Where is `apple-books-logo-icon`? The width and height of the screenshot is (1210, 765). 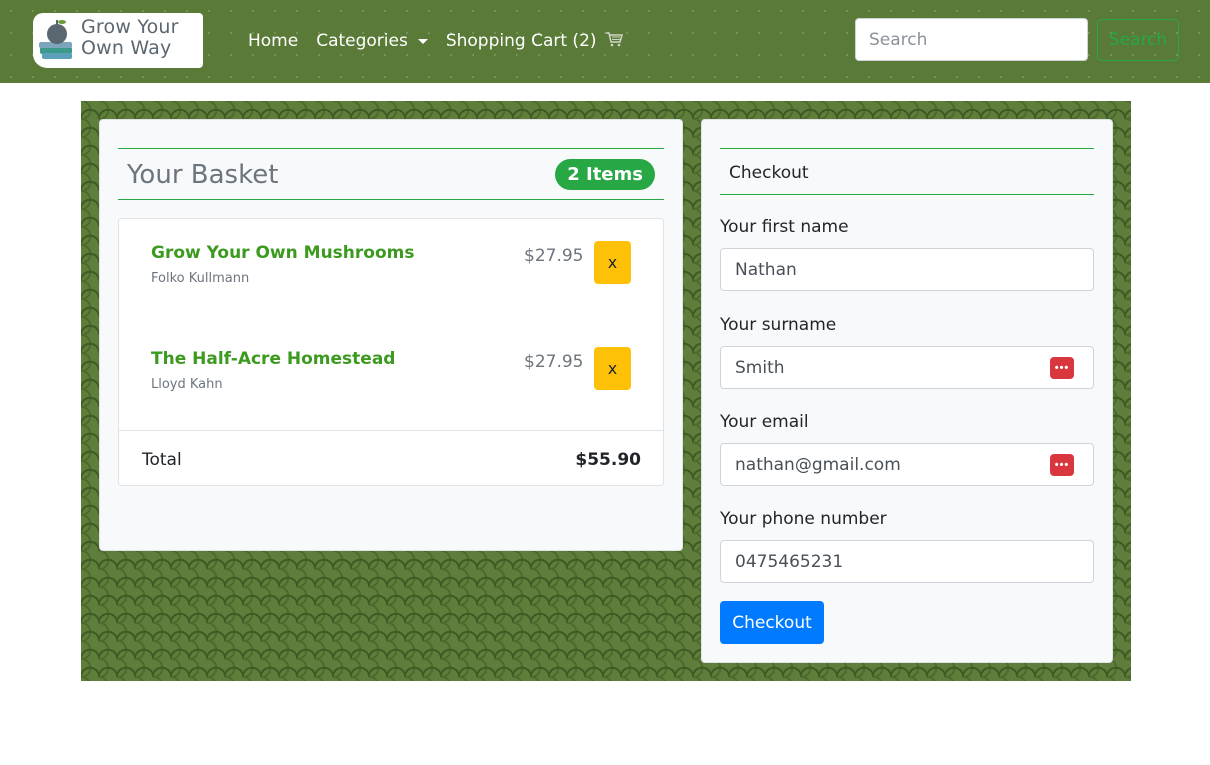
apple-books-logo-icon is located at coordinates (55, 39).